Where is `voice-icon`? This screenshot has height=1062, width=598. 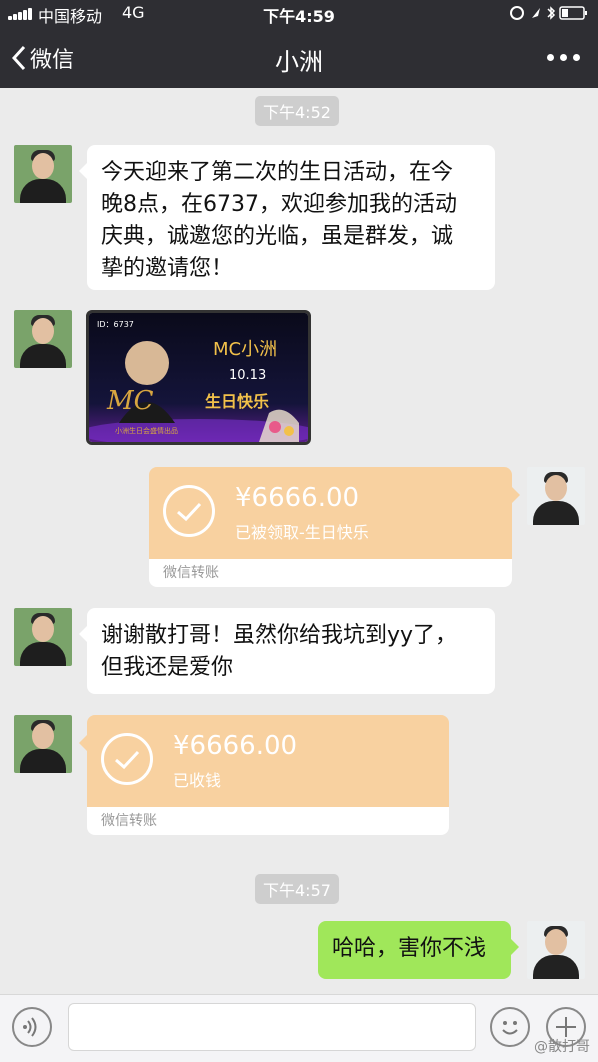
voice-icon is located at coordinates (30, 1027).